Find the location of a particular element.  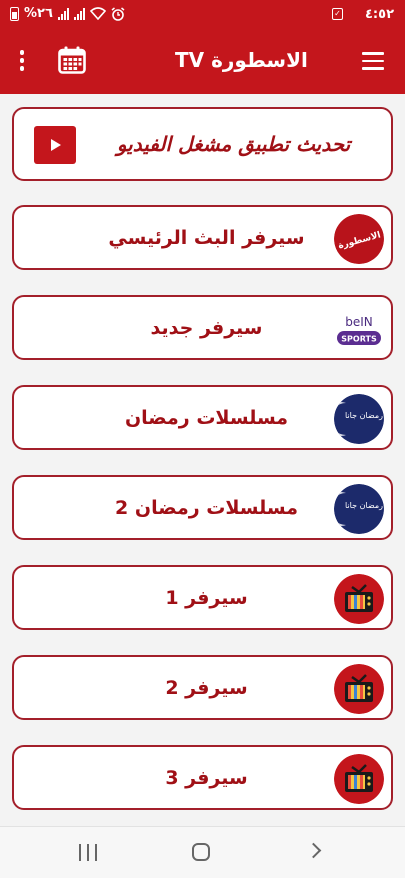

list-item-server-1: سيرفر 1 is located at coordinates (202, 597).